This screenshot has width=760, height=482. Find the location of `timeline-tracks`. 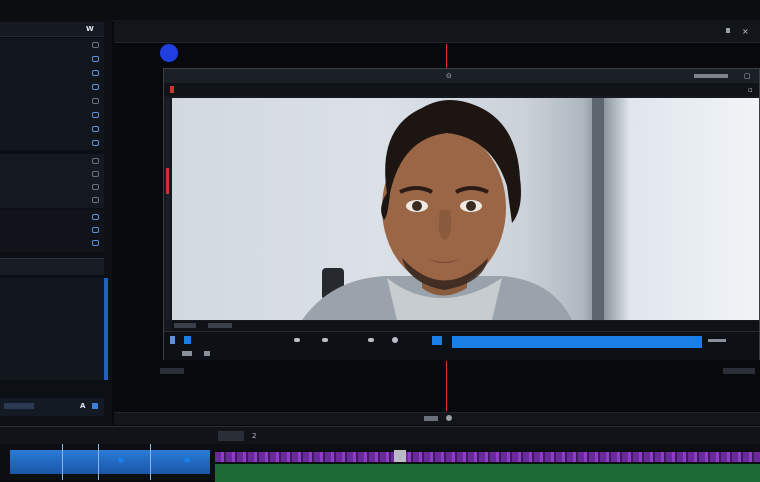

timeline-tracks is located at coordinates (380, 463).